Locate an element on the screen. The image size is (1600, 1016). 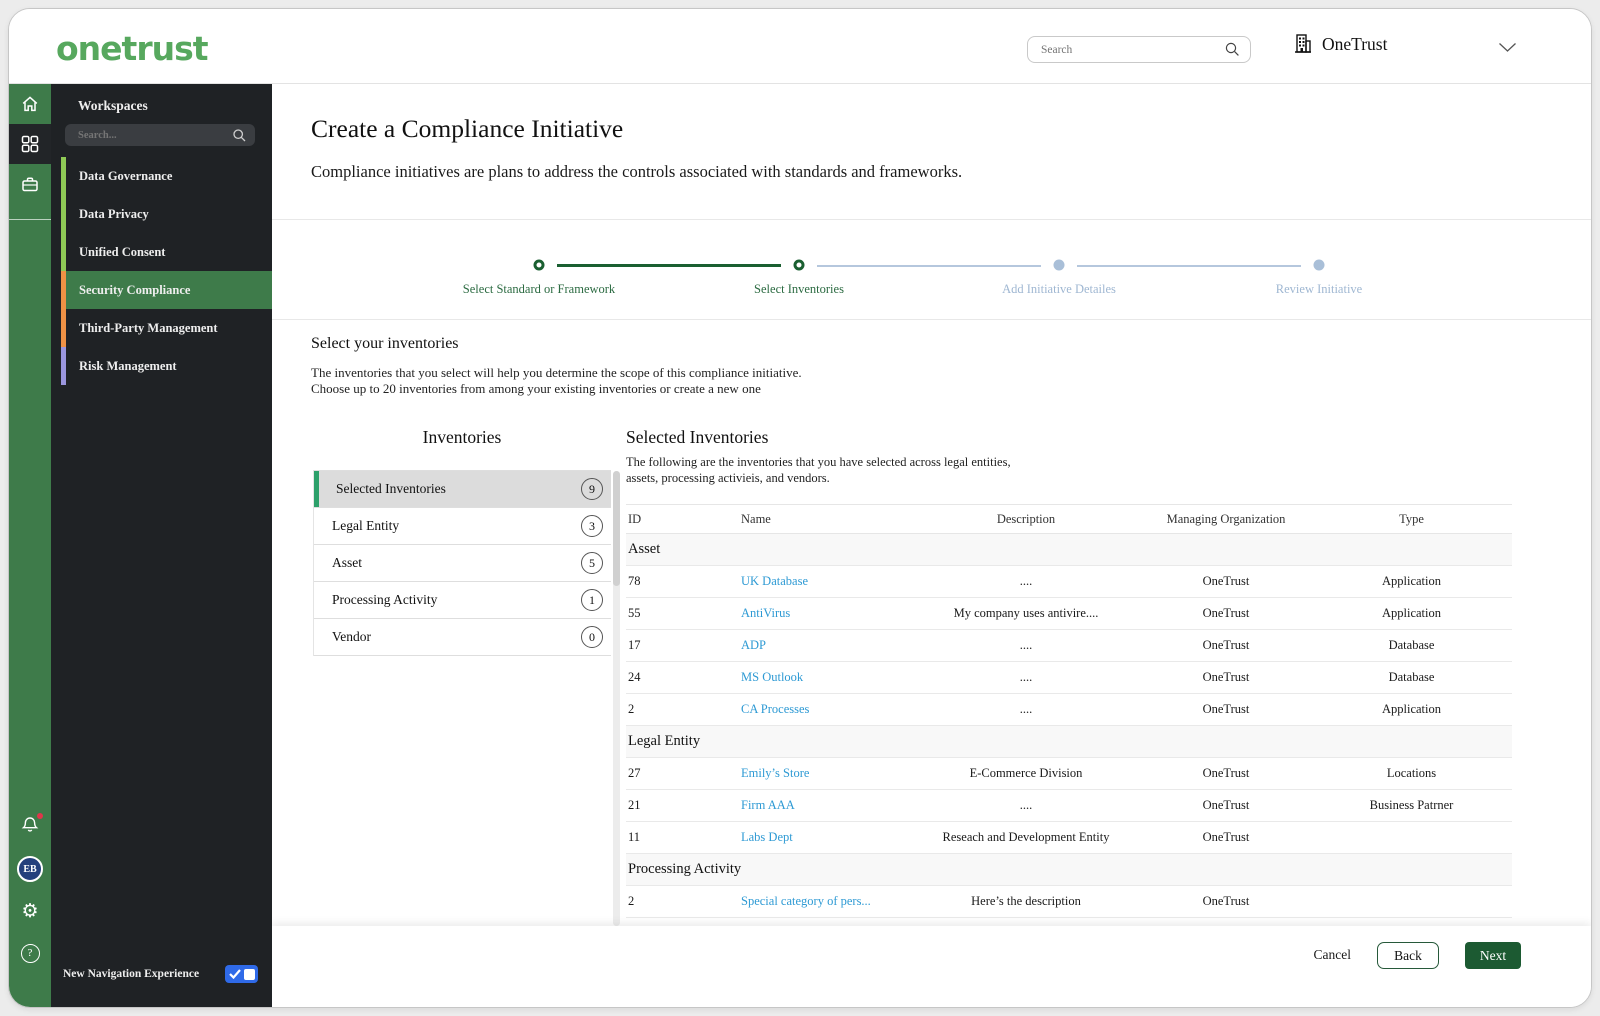
inventory-name-link: Emily’s Store is located at coordinates (826, 773).